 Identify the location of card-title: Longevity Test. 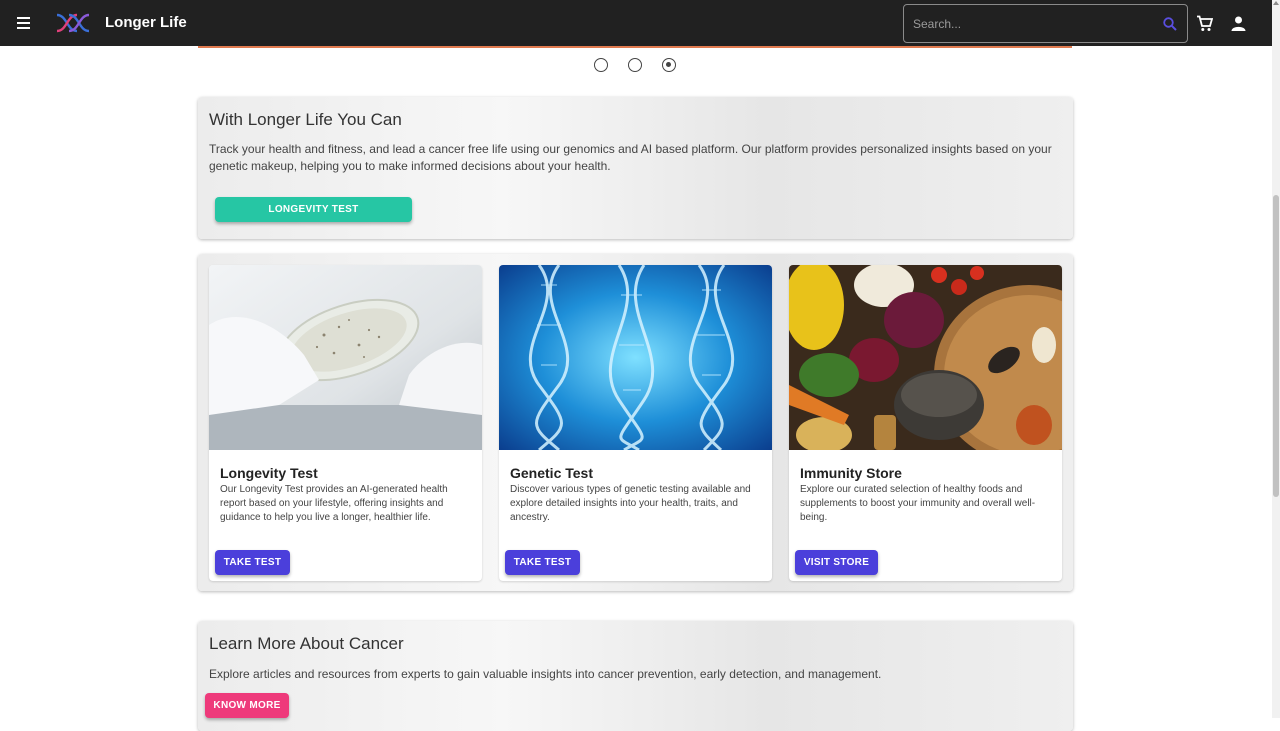
(269, 473).